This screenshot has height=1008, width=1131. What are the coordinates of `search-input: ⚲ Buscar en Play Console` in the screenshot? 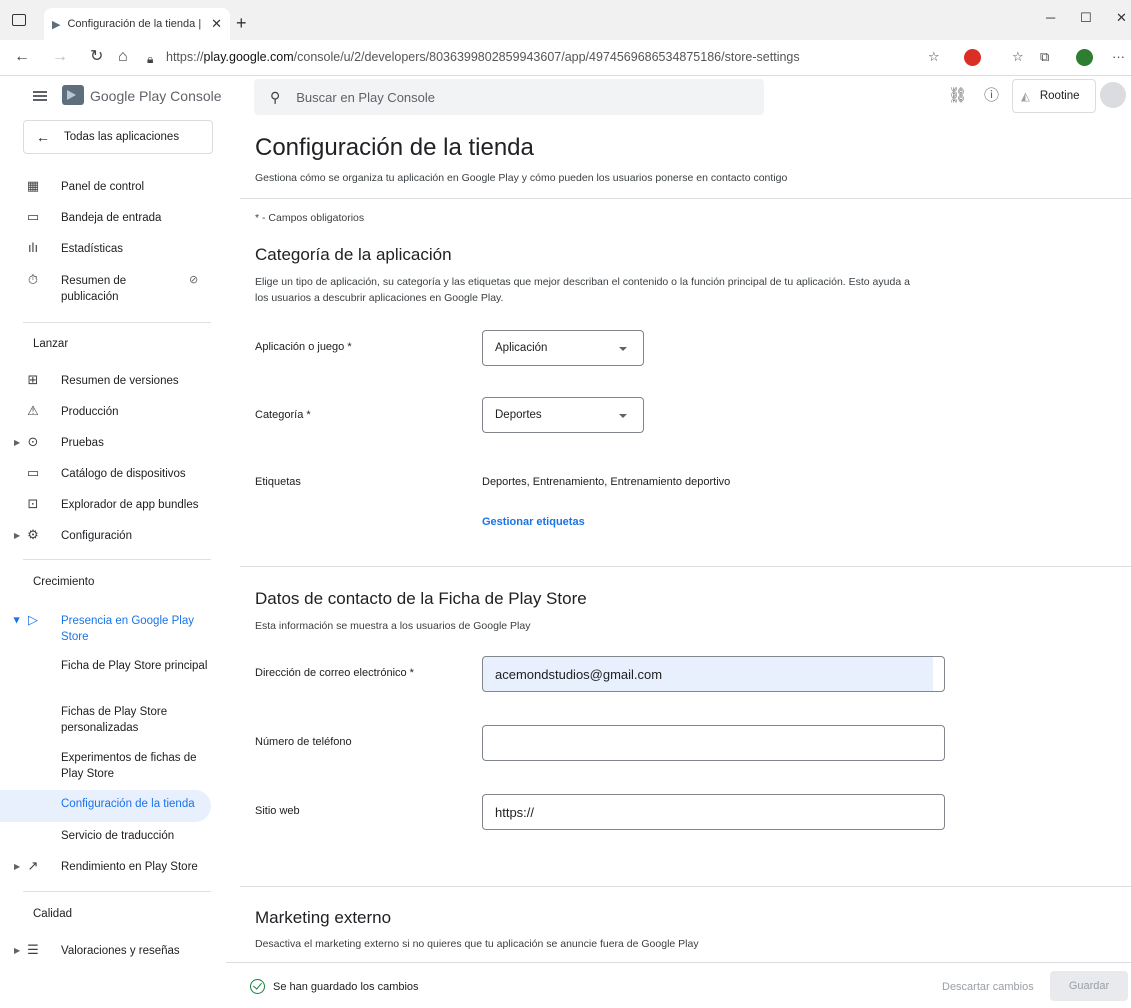 It's located at (509, 97).